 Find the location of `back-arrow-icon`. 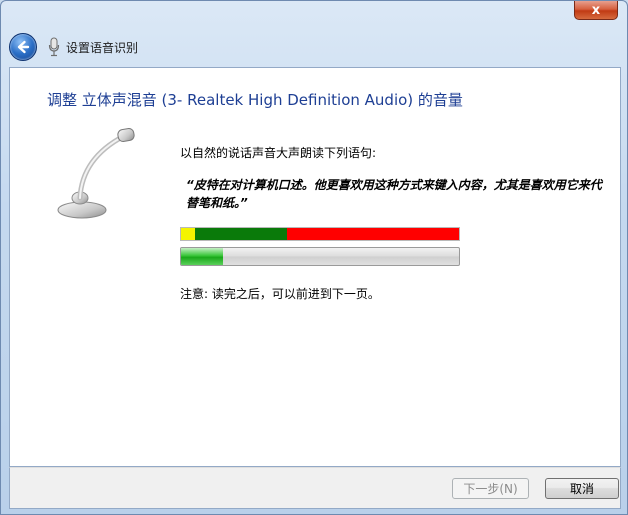

back-arrow-icon is located at coordinates (23, 47).